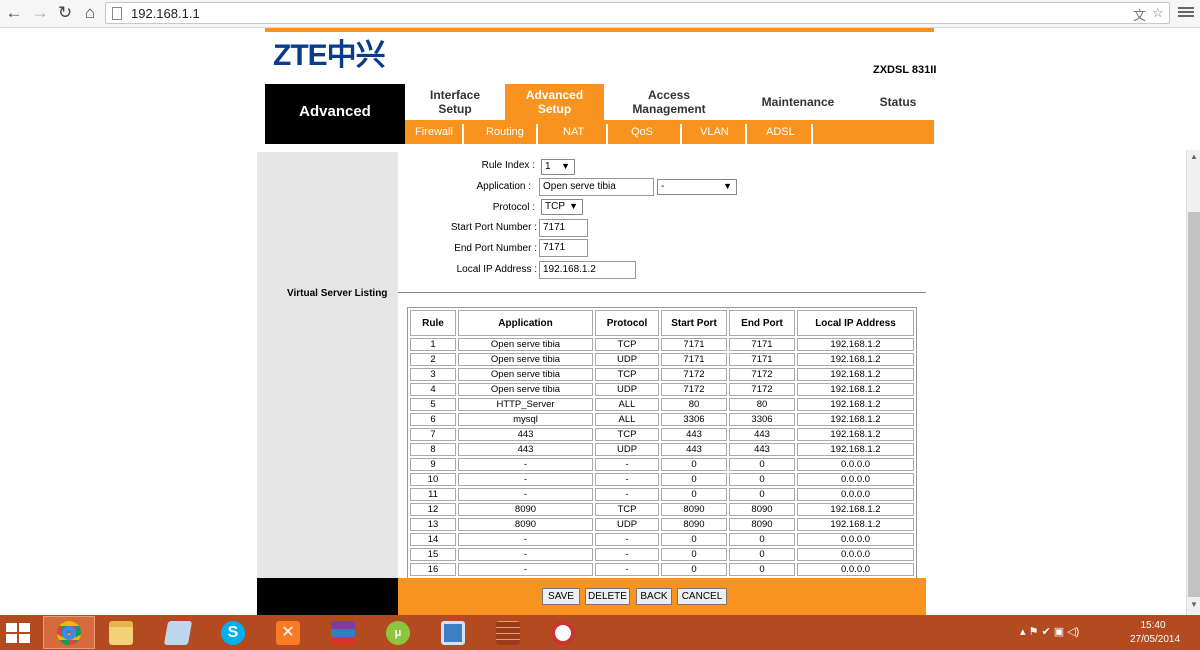 This screenshot has width=1200, height=650. I want to click on start-port-input: 7171, so click(563, 228).